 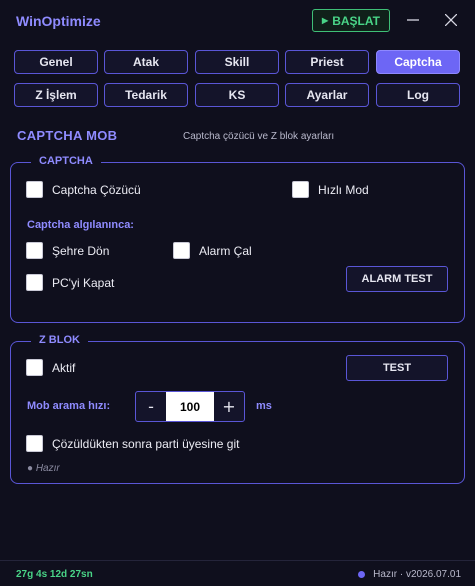 I want to click on start-button: ▶ BAŞLAT, so click(x=351, y=20).